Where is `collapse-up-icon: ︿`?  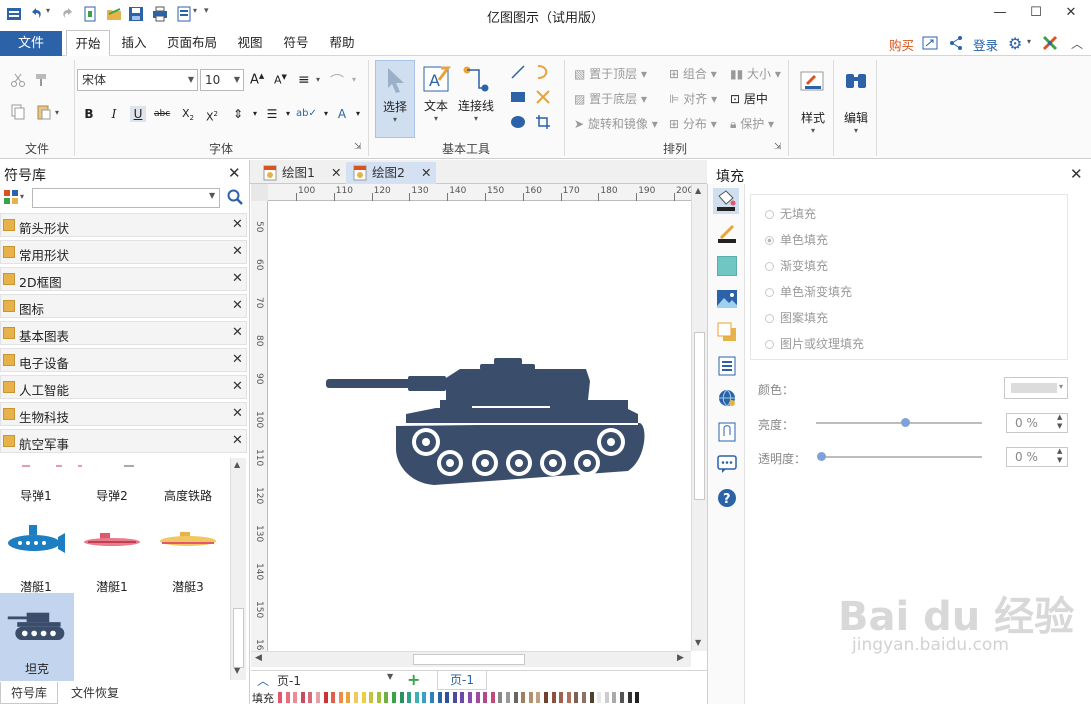 collapse-up-icon: ︿ is located at coordinates (263, 680).